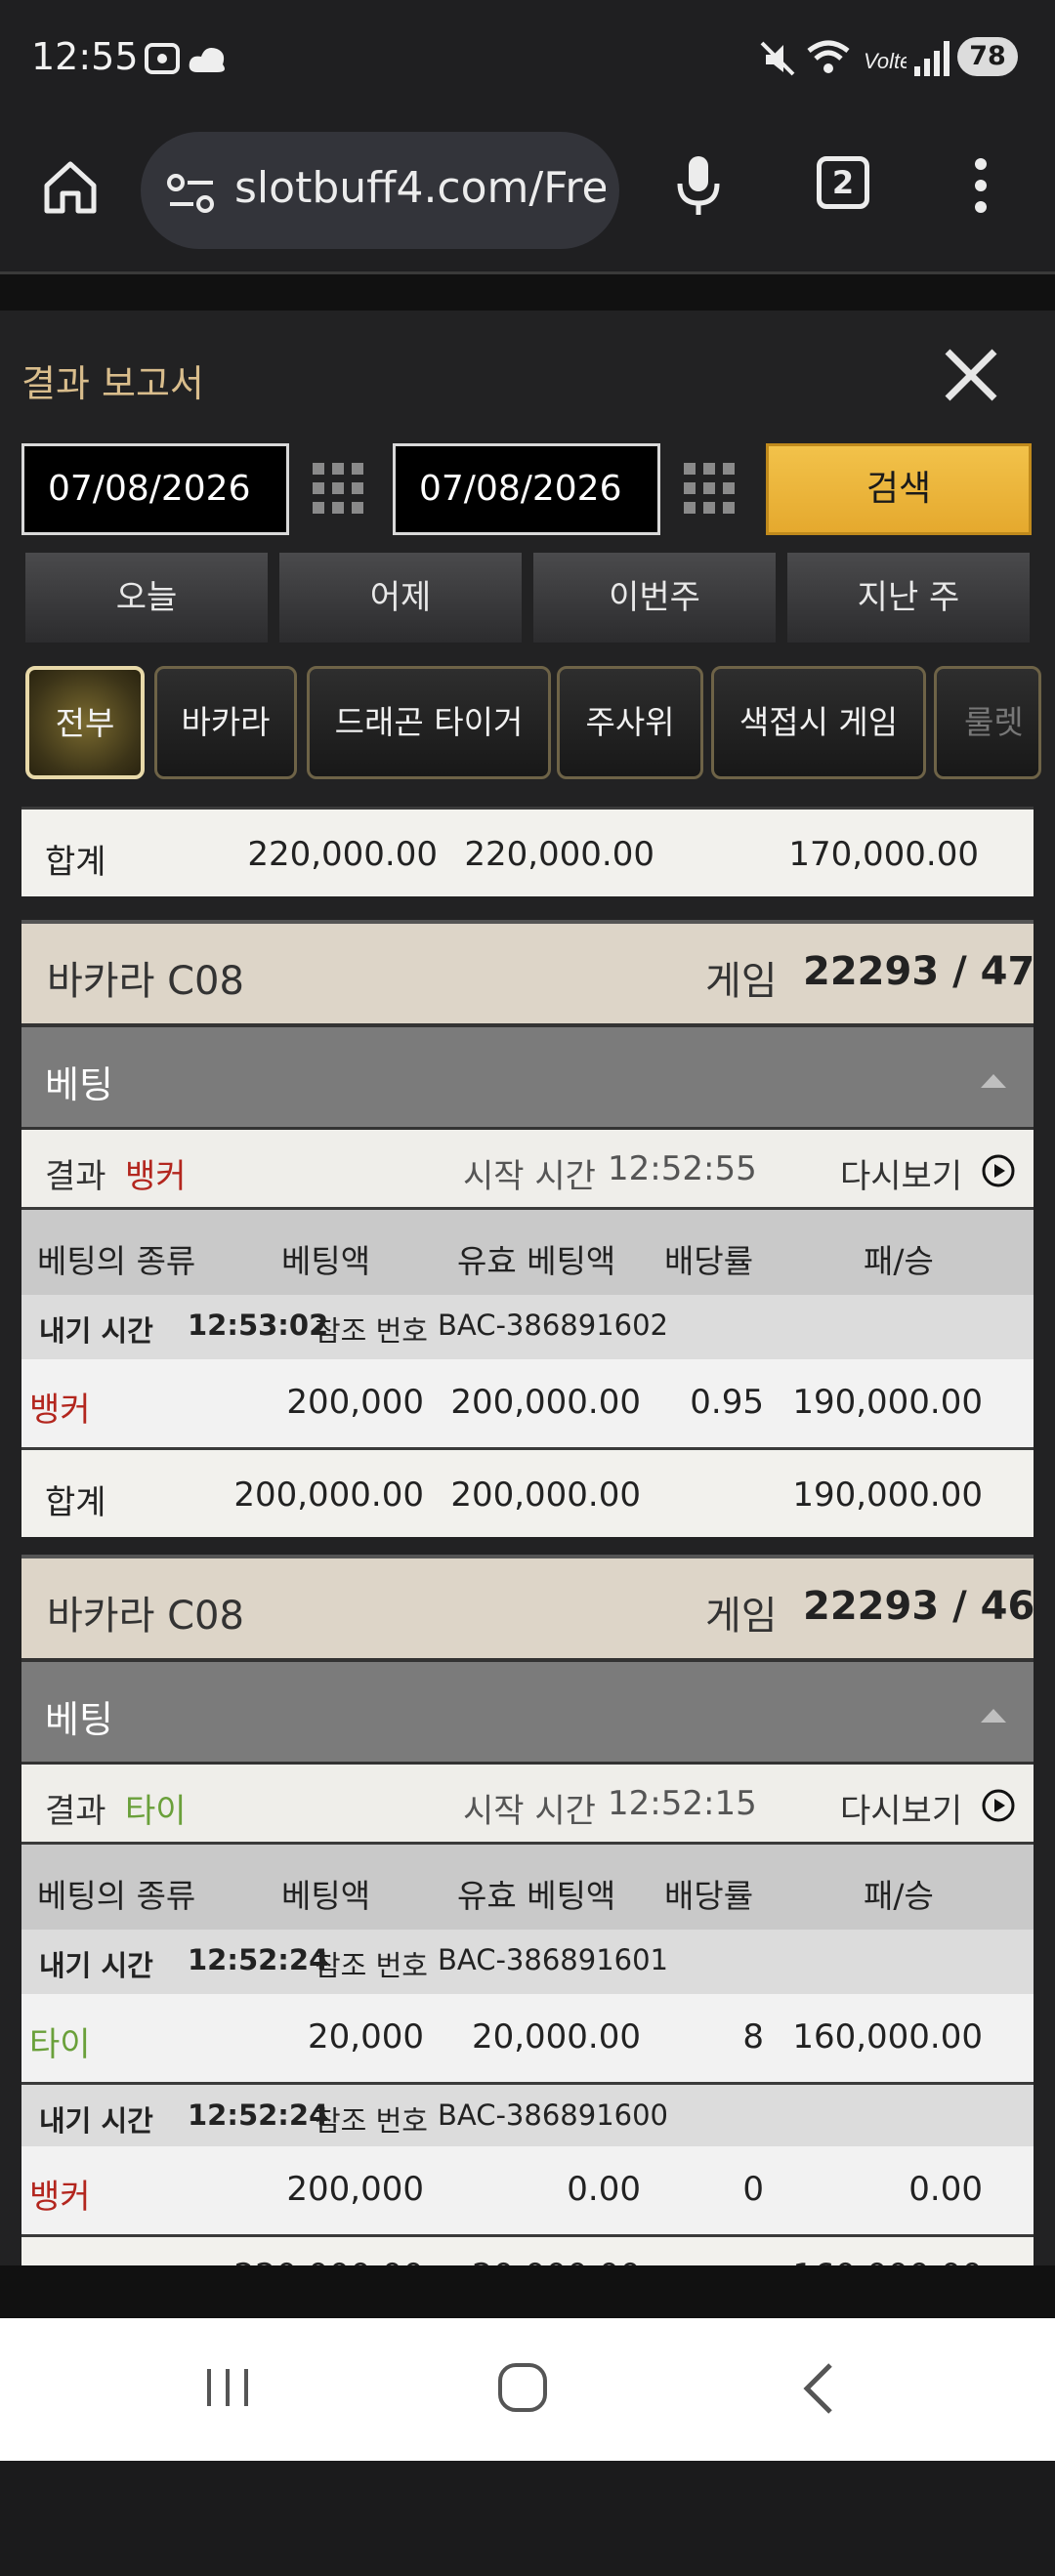  What do you see at coordinates (828, 56) in the screenshot?
I see `wifi-icon` at bounding box center [828, 56].